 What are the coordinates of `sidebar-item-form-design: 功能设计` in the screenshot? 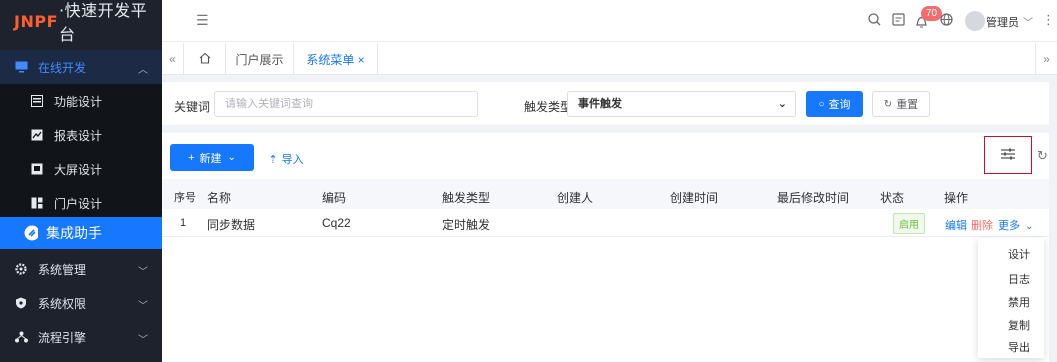 It's located at (81, 101).